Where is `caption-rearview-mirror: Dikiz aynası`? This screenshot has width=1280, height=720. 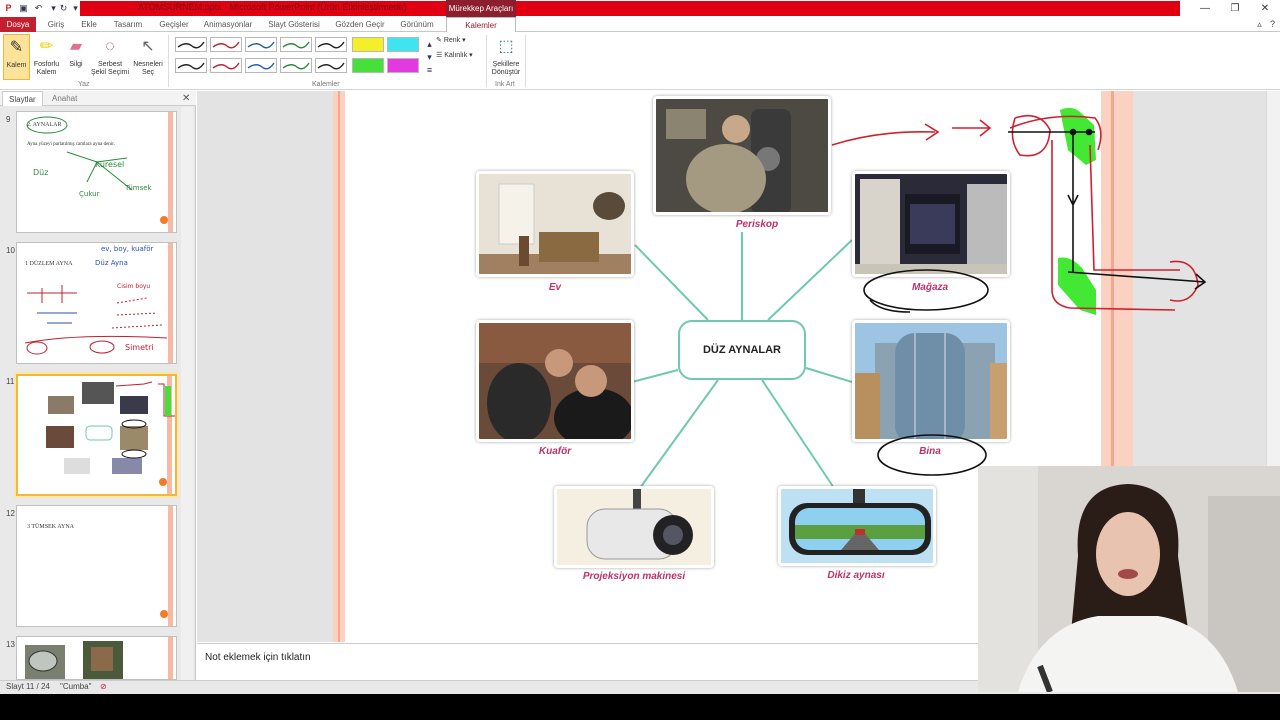 caption-rearview-mirror: Dikiz aynası is located at coordinates (856, 575).